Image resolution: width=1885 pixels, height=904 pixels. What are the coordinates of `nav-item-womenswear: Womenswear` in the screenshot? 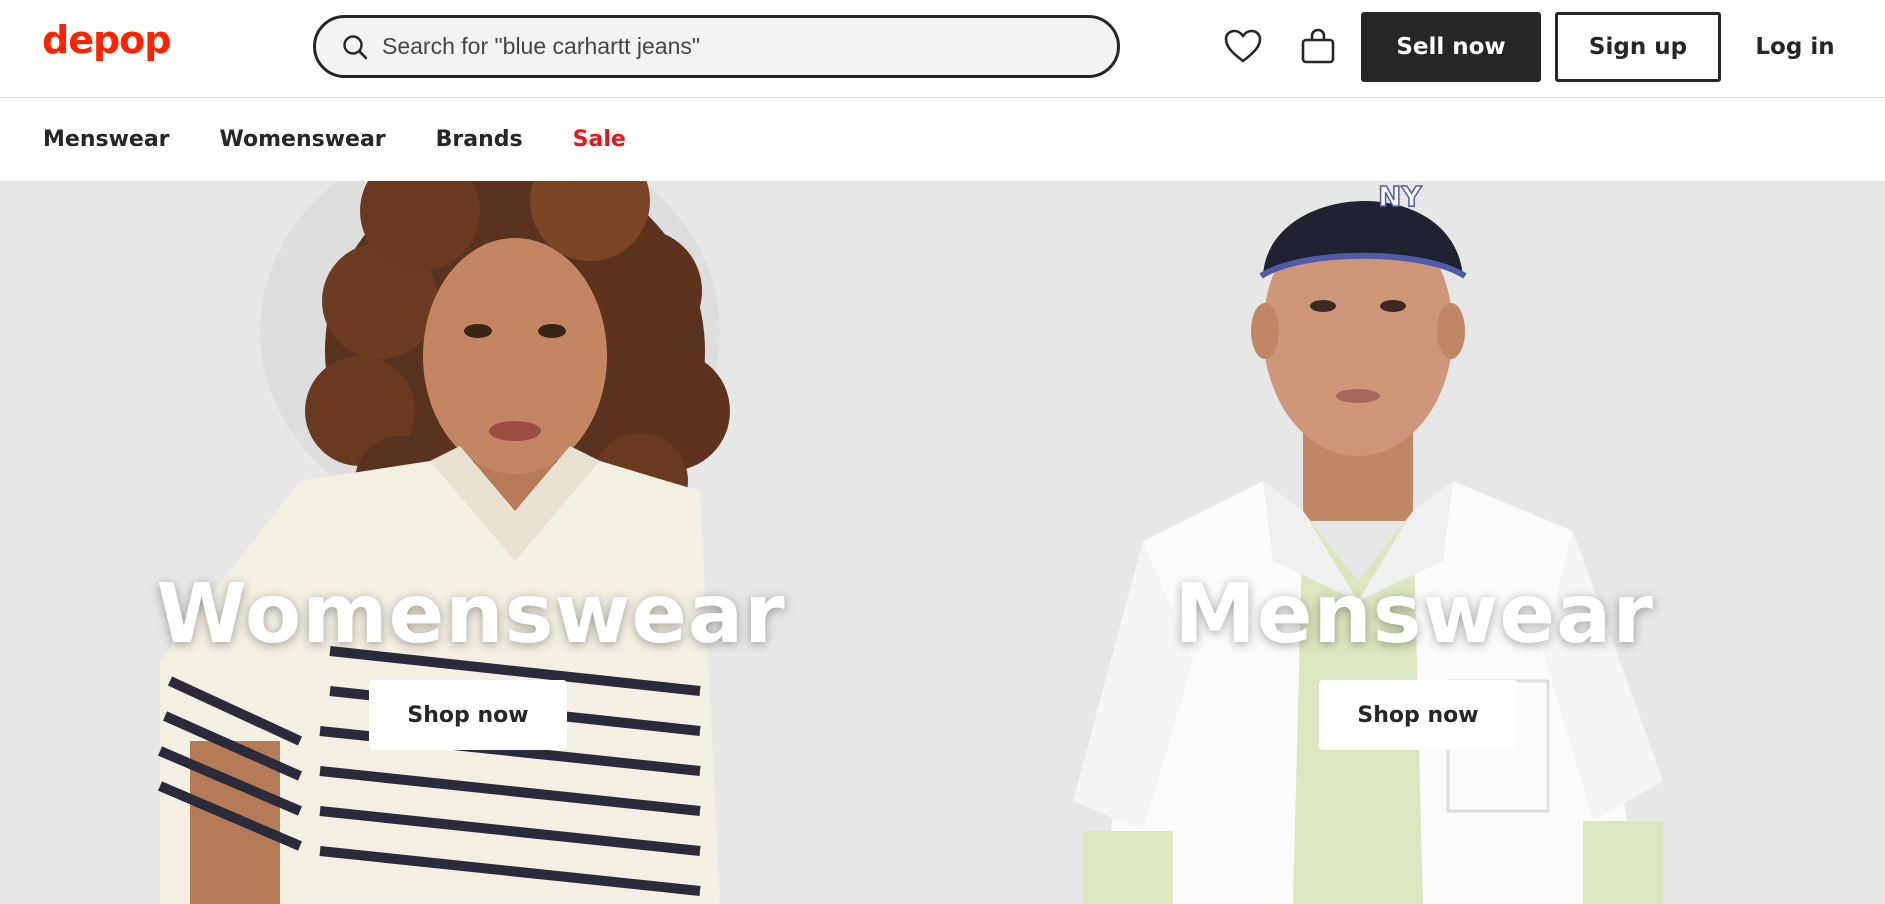 It's located at (303, 139).